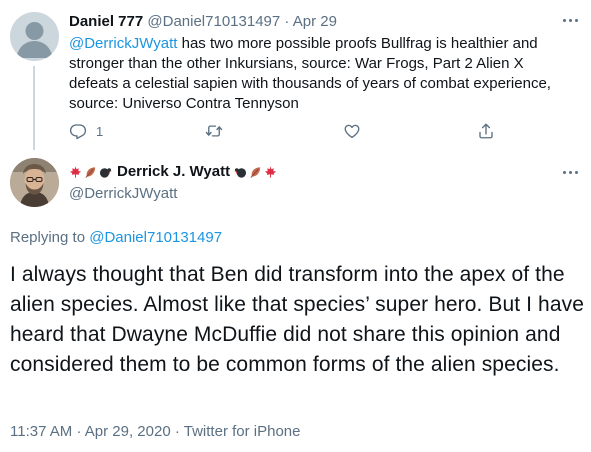 The width and height of the screenshot is (591, 452). Describe the element at coordinates (213, 21) in the screenshot. I see `user-handle: @Daniel710131497` at that location.